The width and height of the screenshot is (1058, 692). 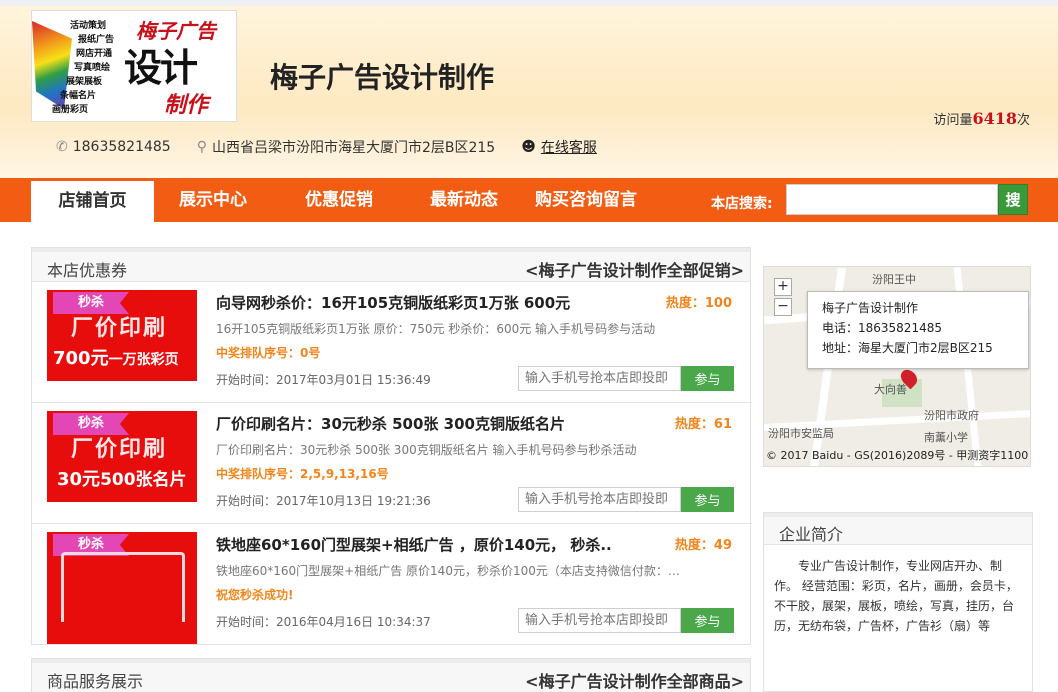 What do you see at coordinates (414, 544) in the screenshot?
I see `coupon-title: 铁地座60*160门型展架+相纸广告 ，原价140元， 秒杀..` at bounding box center [414, 544].